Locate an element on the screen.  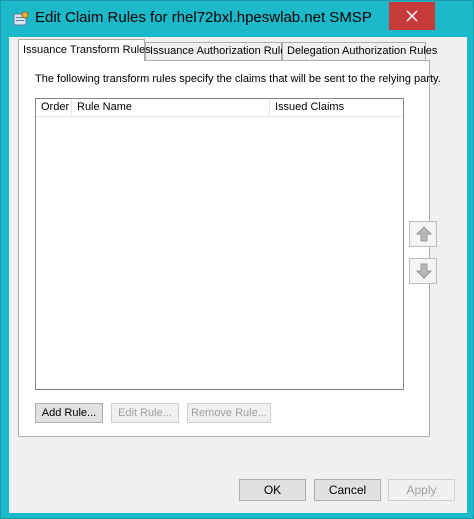
ok-button: OK is located at coordinates (272, 490).